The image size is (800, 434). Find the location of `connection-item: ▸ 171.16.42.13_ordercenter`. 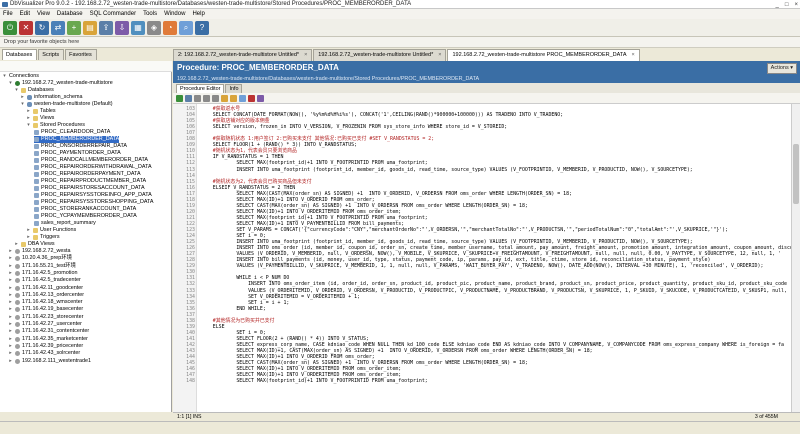

connection-item: ▸ 171.16.42.13_ordercenter is located at coordinates (46, 295).